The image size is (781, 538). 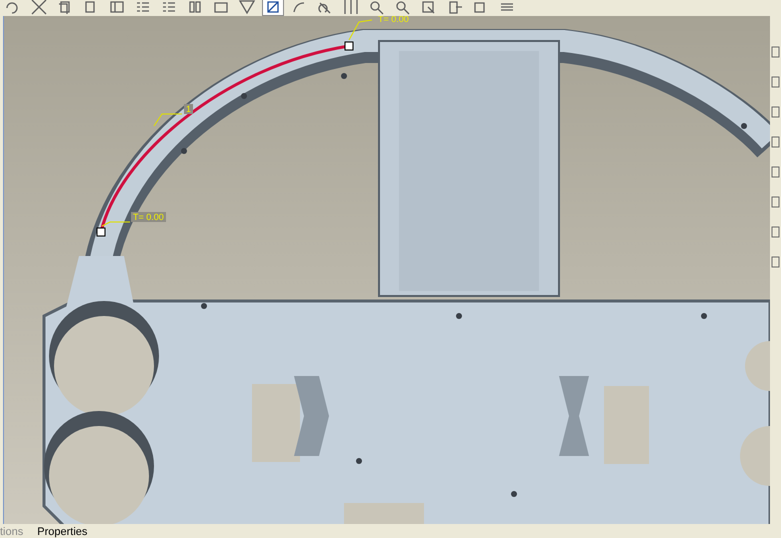 What do you see at coordinates (221, 7) in the screenshot?
I see `selection-box-icon` at bounding box center [221, 7].